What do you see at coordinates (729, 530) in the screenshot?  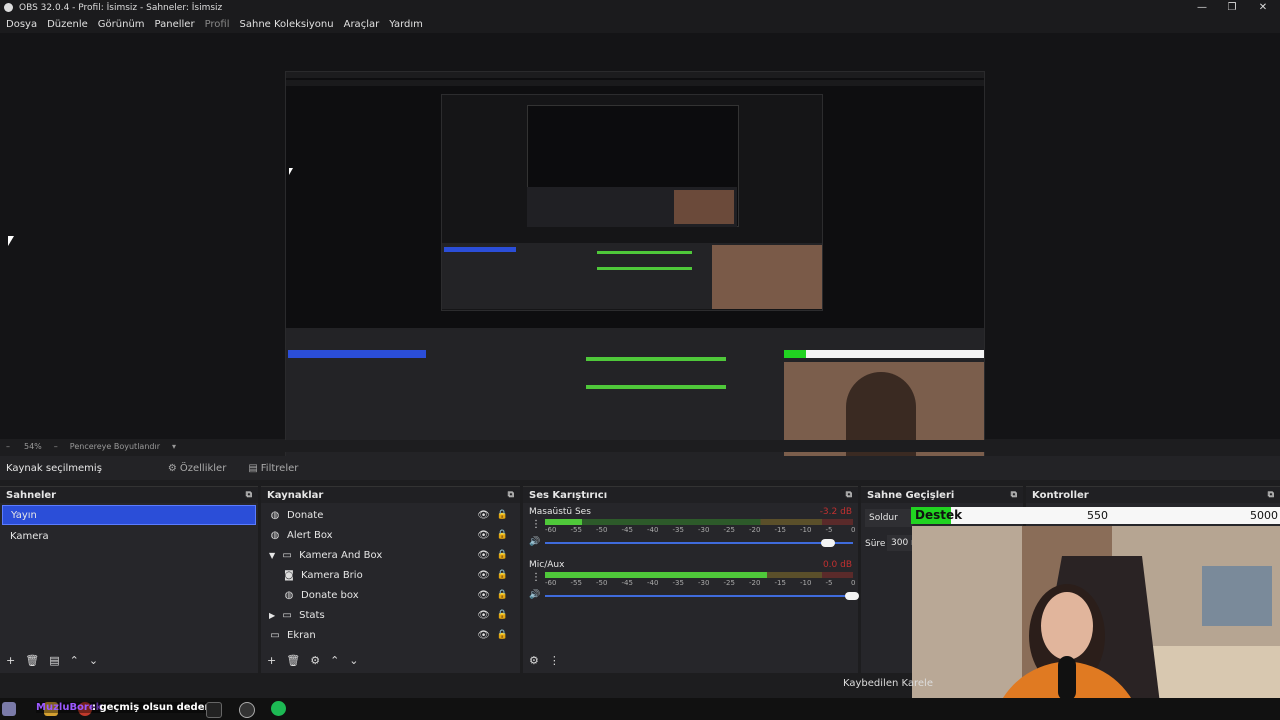 I see `meter-scale-label: -25` at bounding box center [729, 530].